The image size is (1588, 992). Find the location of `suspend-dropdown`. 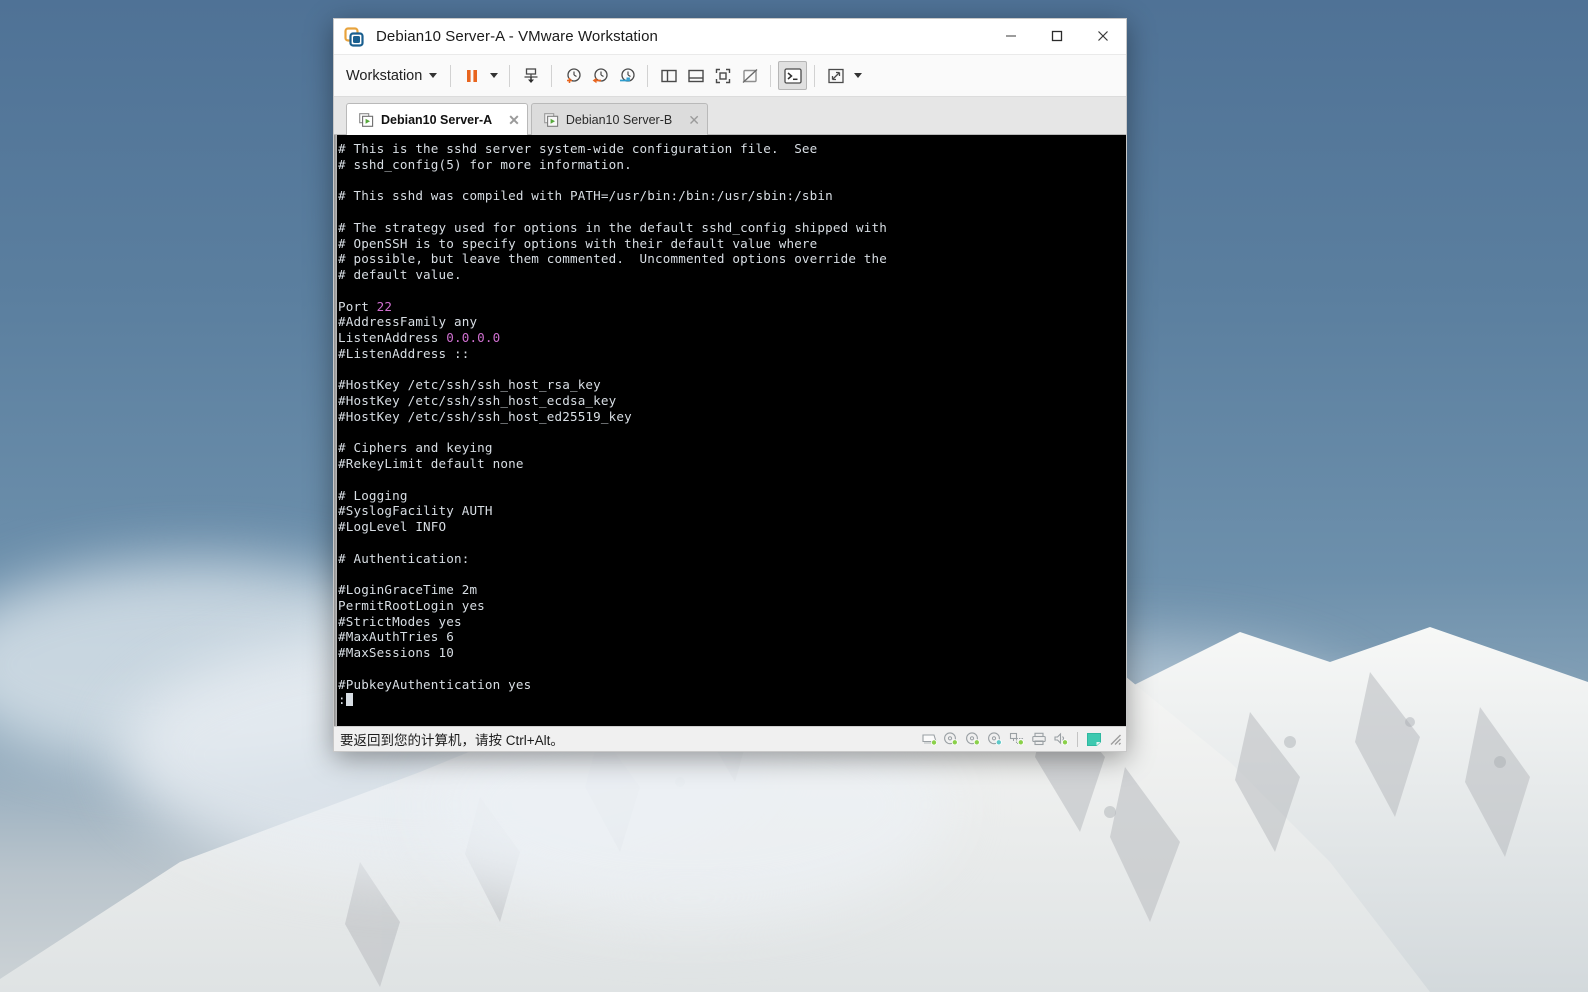

suspend-dropdown is located at coordinates (493, 75).